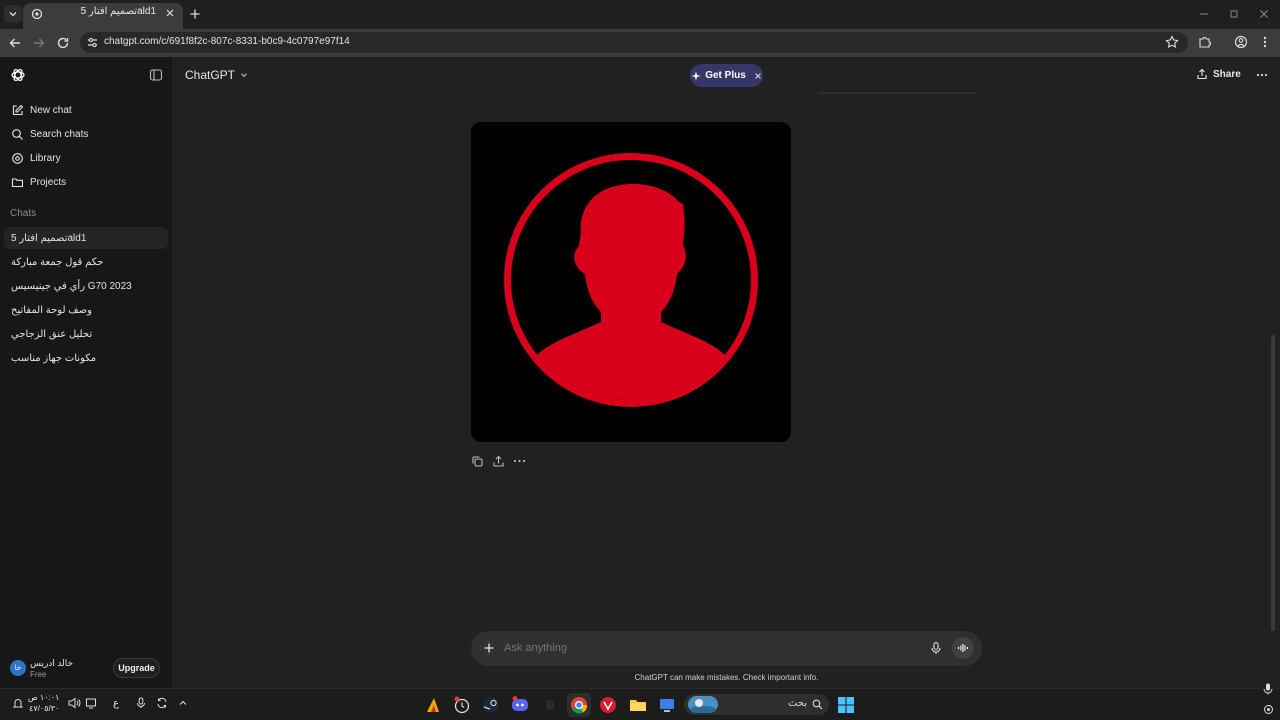 The image size is (1280, 720). What do you see at coordinates (1264, 14) in the screenshot?
I see `window-close-button` at bounding box center [1264, 14].